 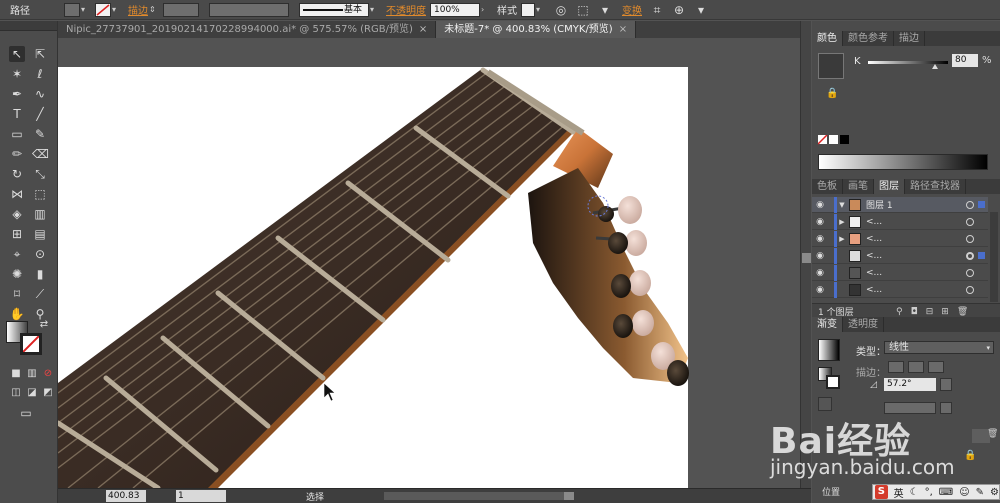 I want to click on options-icon: ⊕, so click(x=679, y=10).